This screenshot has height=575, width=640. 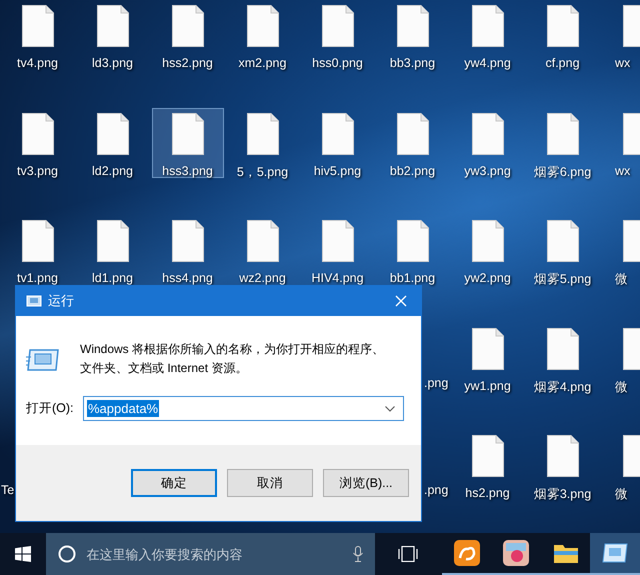 What do you see at coordinates (37, 63) in the screenshot?
I see `file-name: tv4.png` at bounding box center [37, 63].